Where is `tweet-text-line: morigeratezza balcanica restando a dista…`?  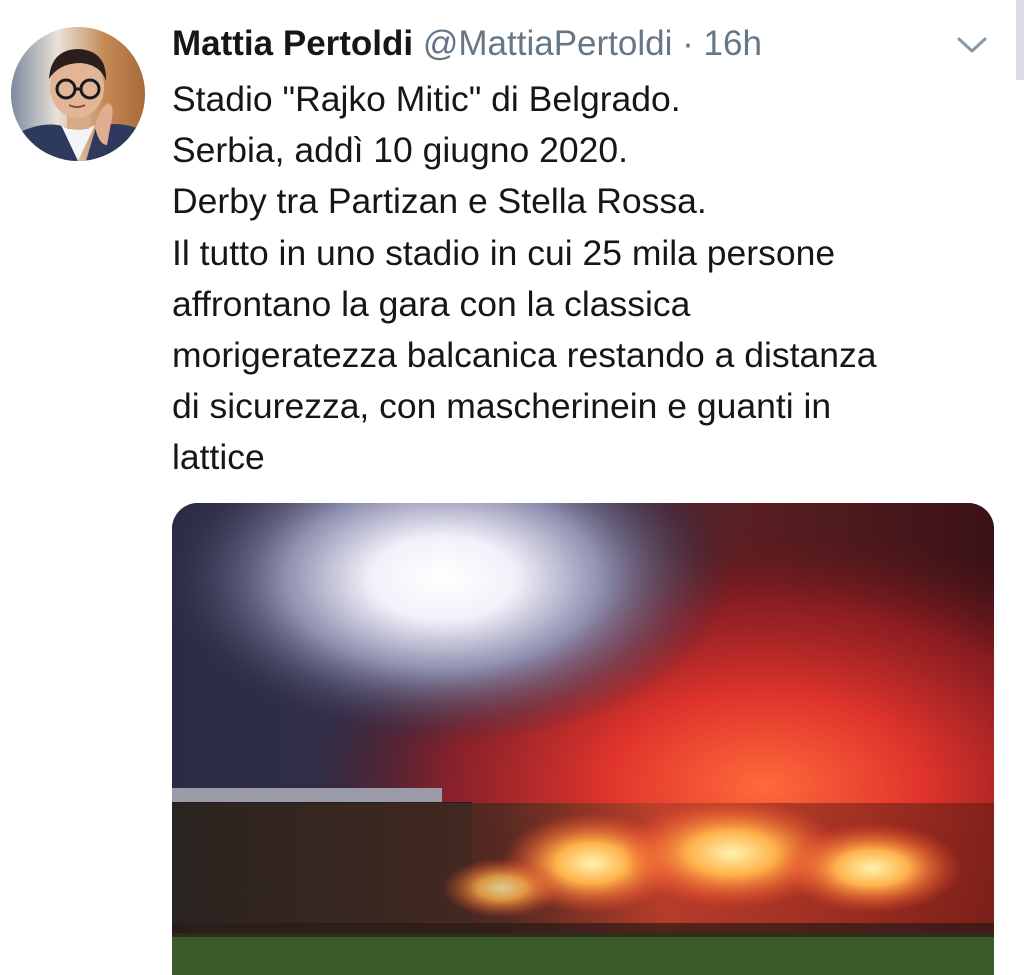 tweet-text-line: morigeratezza balcanica restando a dista… is located at coordinates (524, 355).